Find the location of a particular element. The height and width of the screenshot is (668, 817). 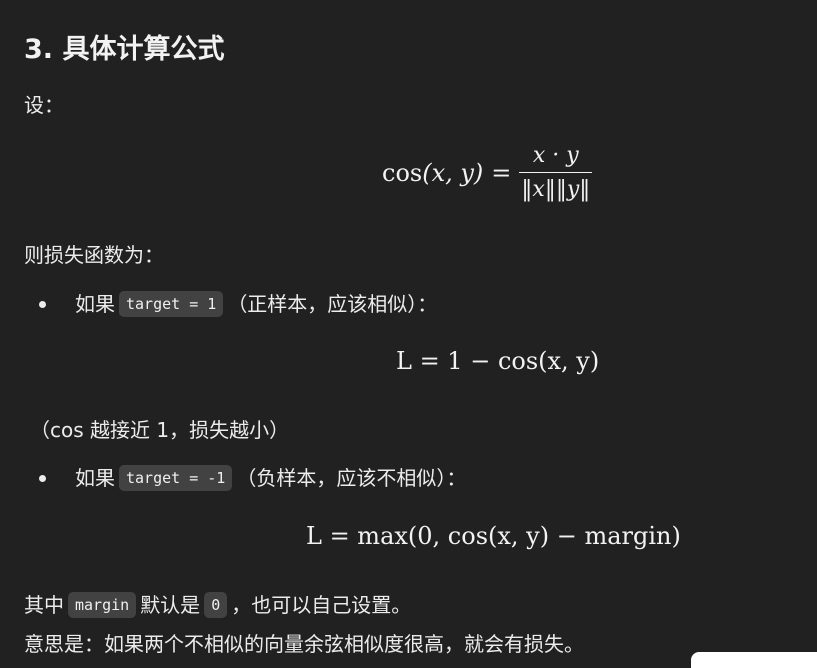

meaning-text: 意思是：如果两个不相似的向量余弦相似度很高，就会有损失。 is located at coordinates (304, 644).